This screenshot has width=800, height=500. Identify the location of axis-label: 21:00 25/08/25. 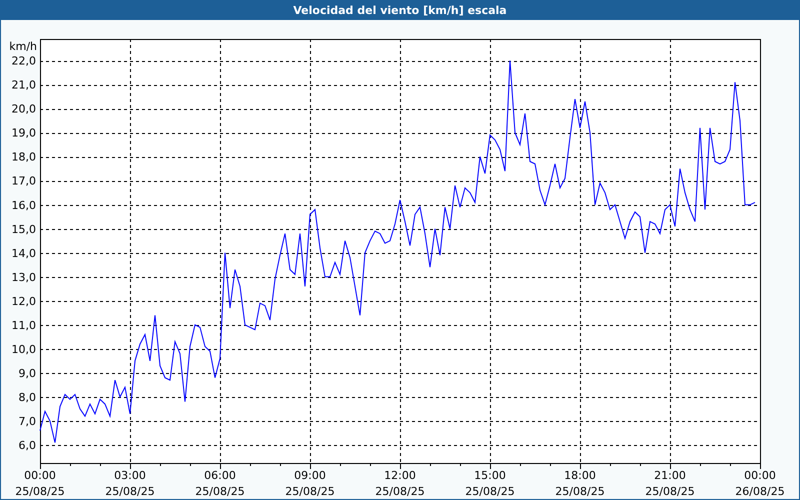
(670, 483).